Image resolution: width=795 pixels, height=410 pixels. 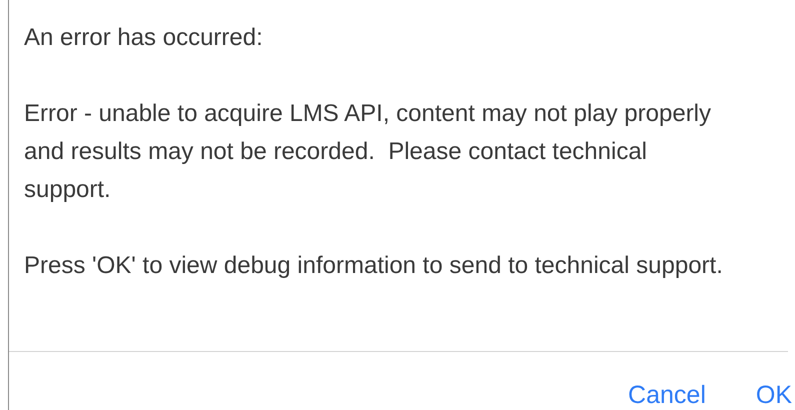 I want to click on dialog-heading: An error has occurred:, so click(x=144, y=38).